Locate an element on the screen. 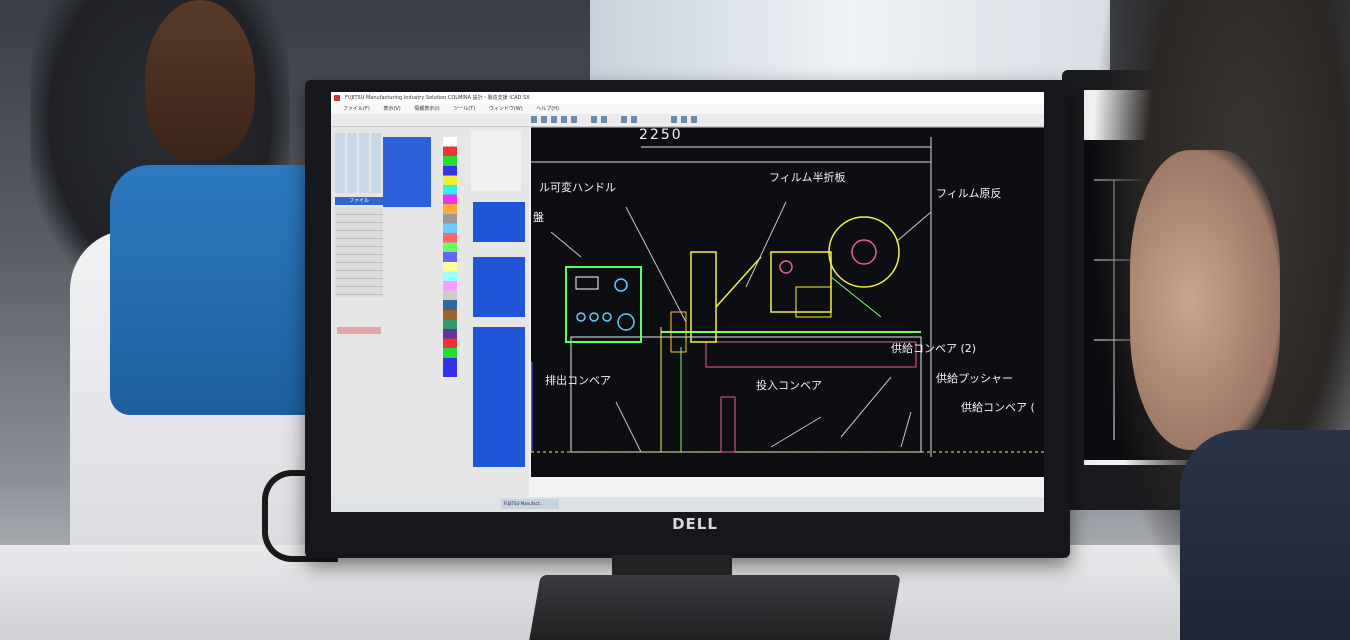  monitor-stand-base is located at coordinates (715, 607).